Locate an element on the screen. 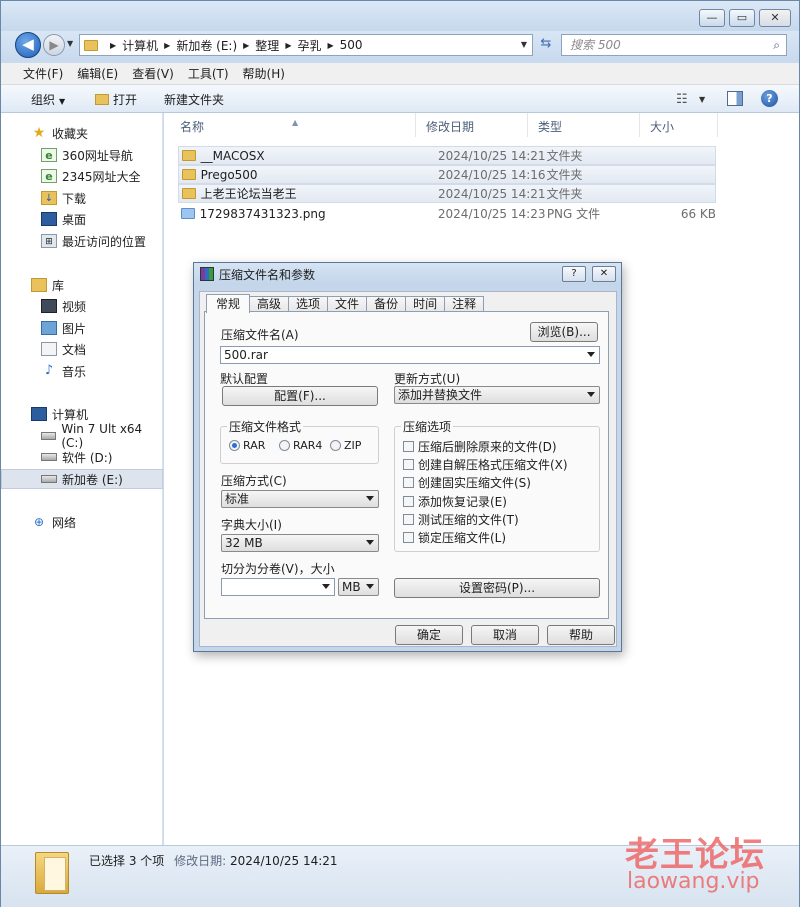  dictionary-select: 32 MB is located at coordinates (300, 543).